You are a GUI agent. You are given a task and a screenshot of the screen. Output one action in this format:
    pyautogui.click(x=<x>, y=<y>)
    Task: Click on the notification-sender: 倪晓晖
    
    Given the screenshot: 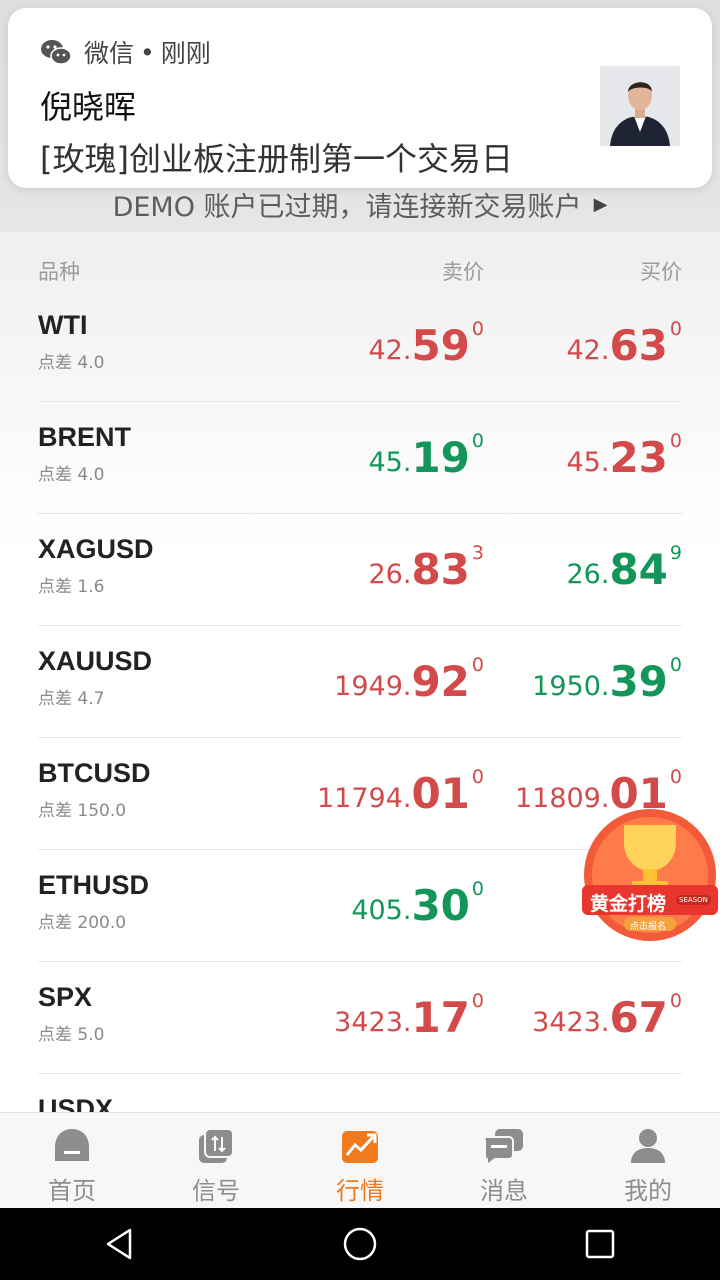 What is the action you would take?
    pyautogui.click(x=88, y=107)
    